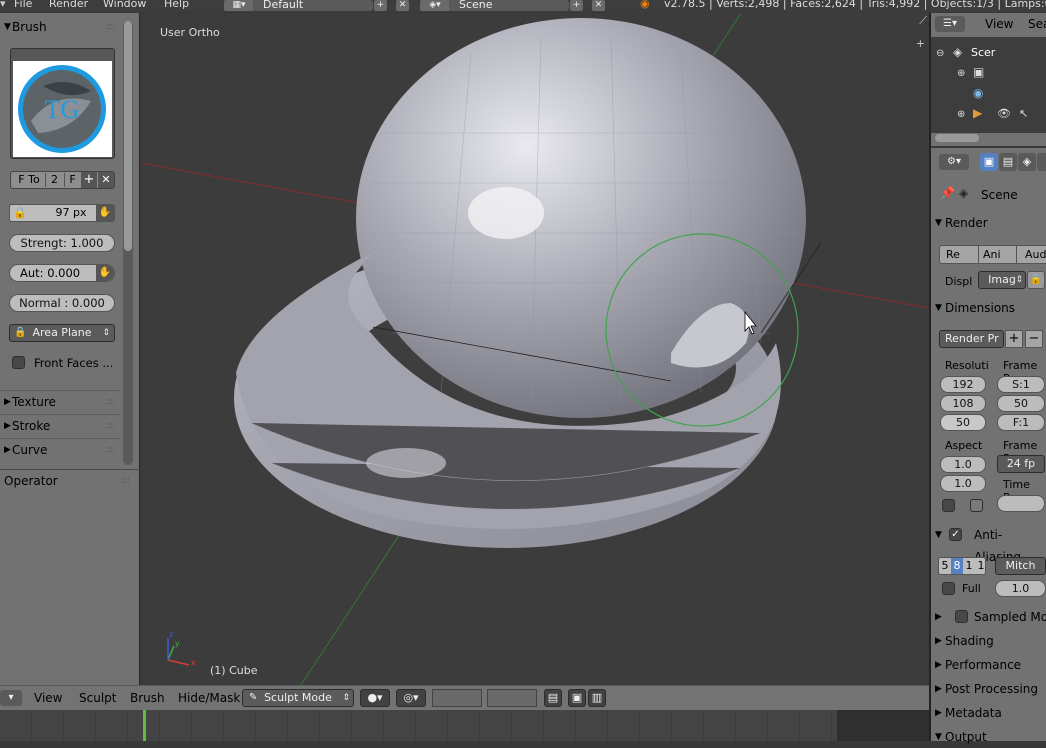 This screenshot has height=748, width=1046. Describe the element at coordinates (62, 213) in the screenshot. I see `radius-field: 🔒 97 px ✋` at that location.